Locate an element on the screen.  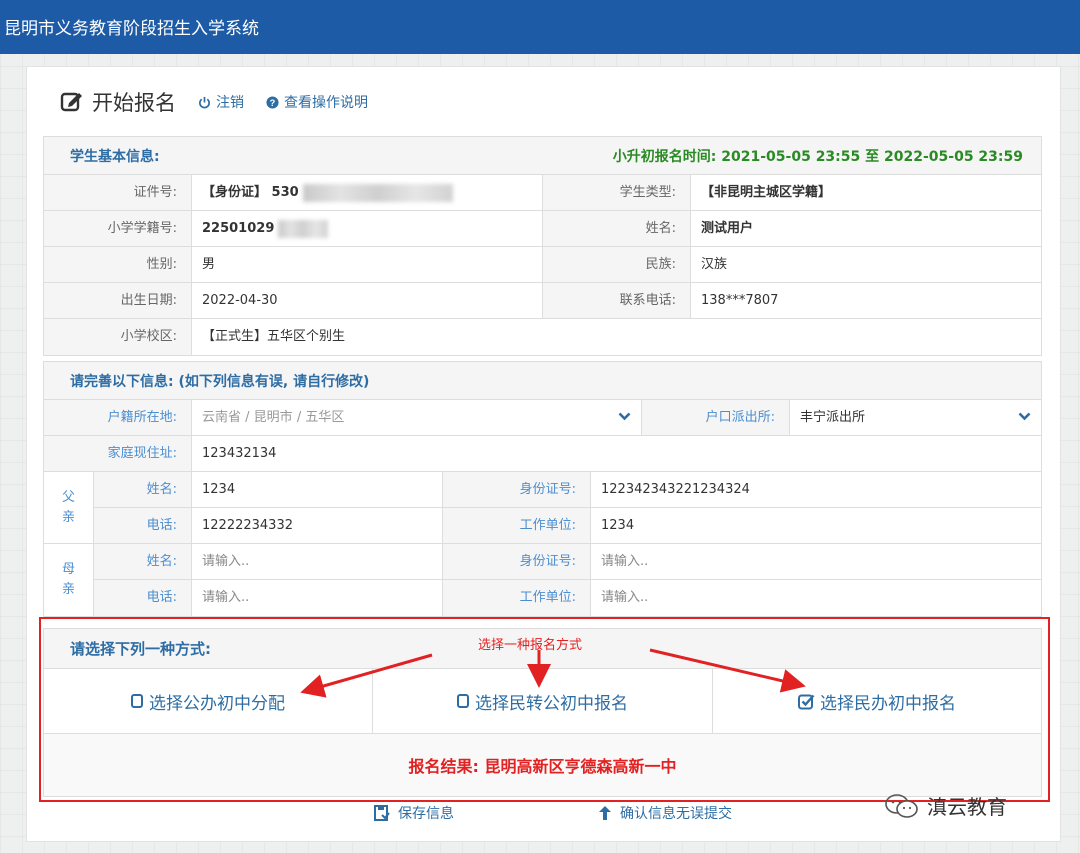
watermark-text: 滇云教育 is located at coordinates (967, 807).